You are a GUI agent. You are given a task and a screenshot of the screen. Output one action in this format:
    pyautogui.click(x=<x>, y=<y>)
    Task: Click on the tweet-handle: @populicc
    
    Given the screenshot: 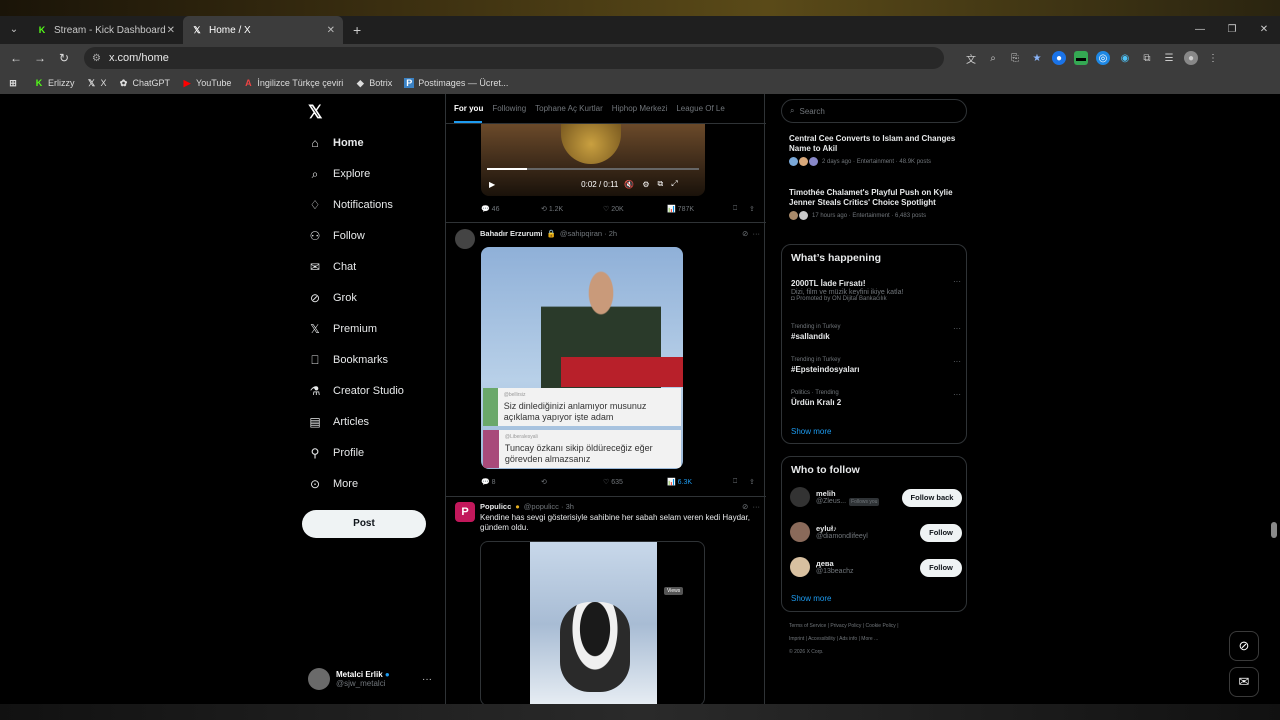 What is the action you would take?
    pyautogui.click(x=541, y=506)
    